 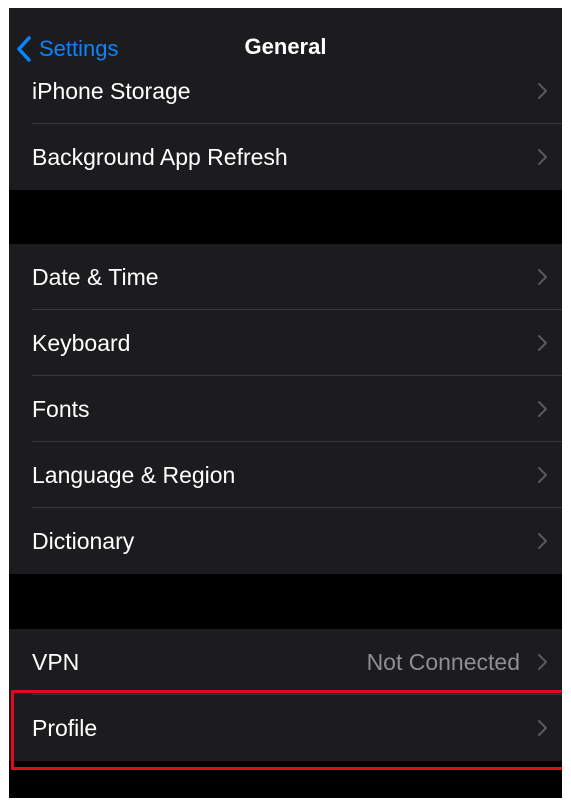 What do you see at coordinates (81, 343) in the screenshot?
I see `row-label: Keyboard` at bounding box center [81, 343].